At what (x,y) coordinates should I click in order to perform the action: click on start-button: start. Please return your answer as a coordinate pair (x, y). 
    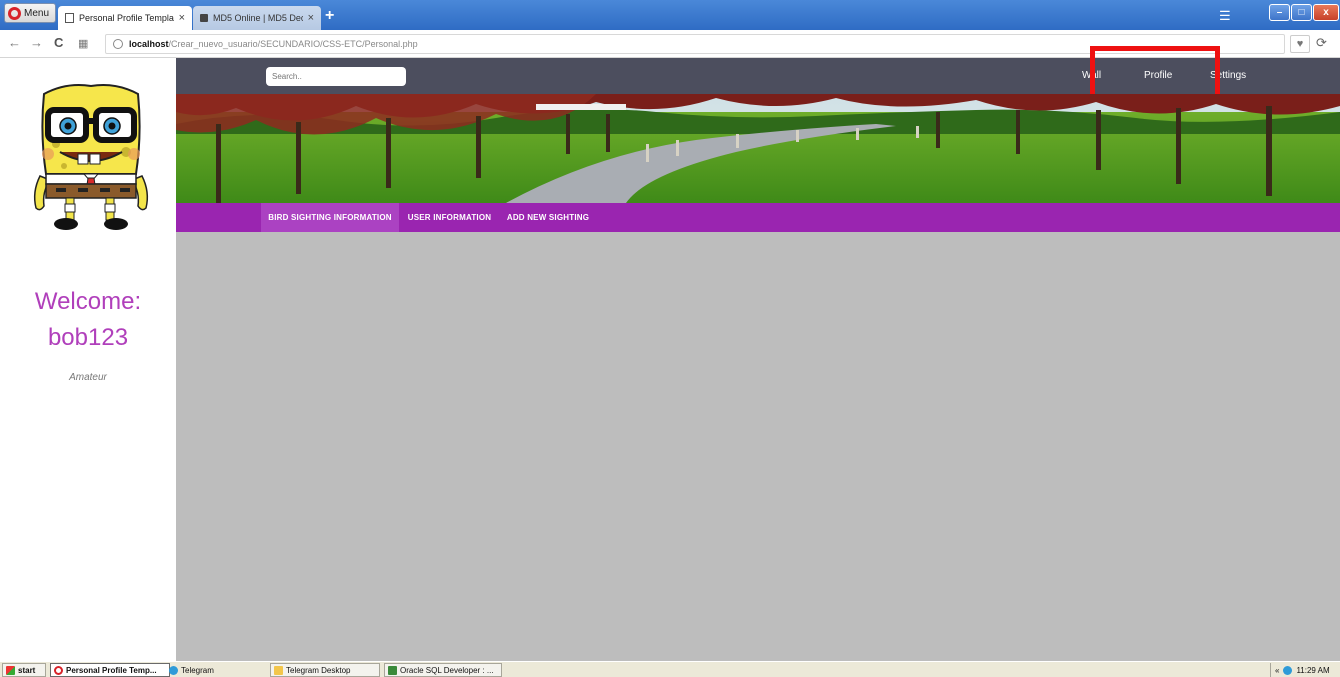
    Looking at the image, I should click on (24, 670).